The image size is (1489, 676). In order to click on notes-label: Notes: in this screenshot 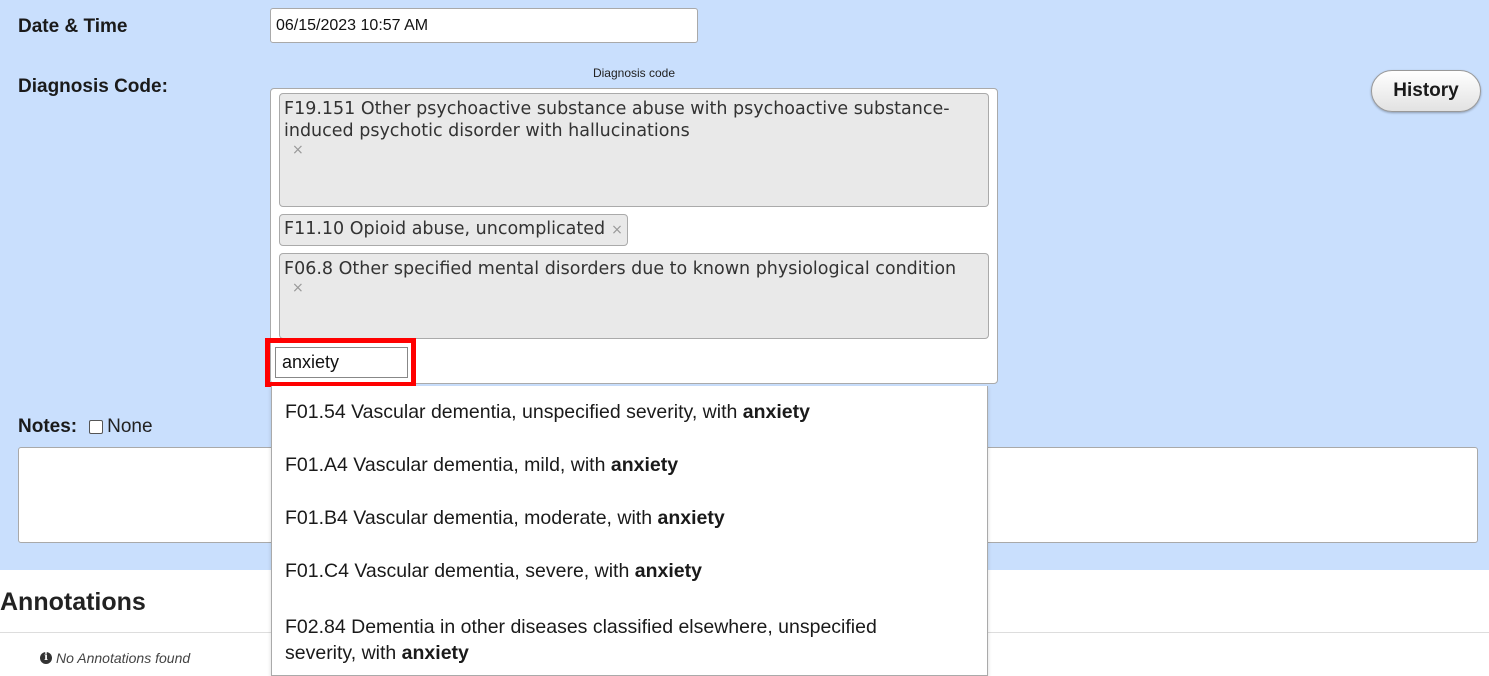, I will do `click(48, 426)`.